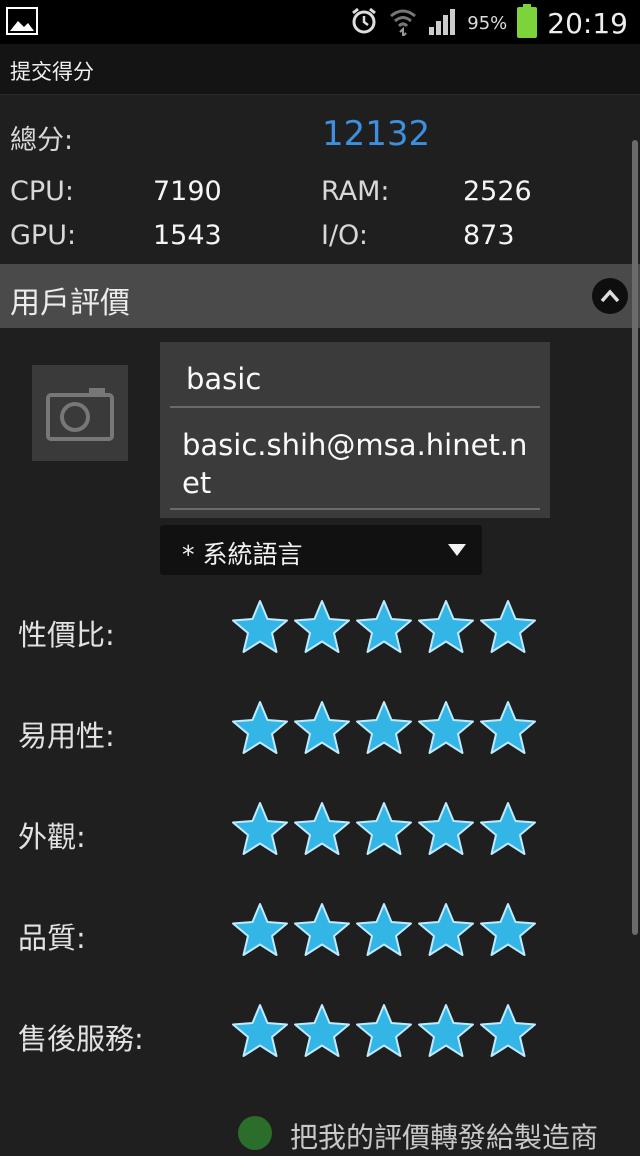 This screenshot has width=640, height=1156. I want to click on email-field: basic.shih@msa.hinet.net, so click(355, 465).